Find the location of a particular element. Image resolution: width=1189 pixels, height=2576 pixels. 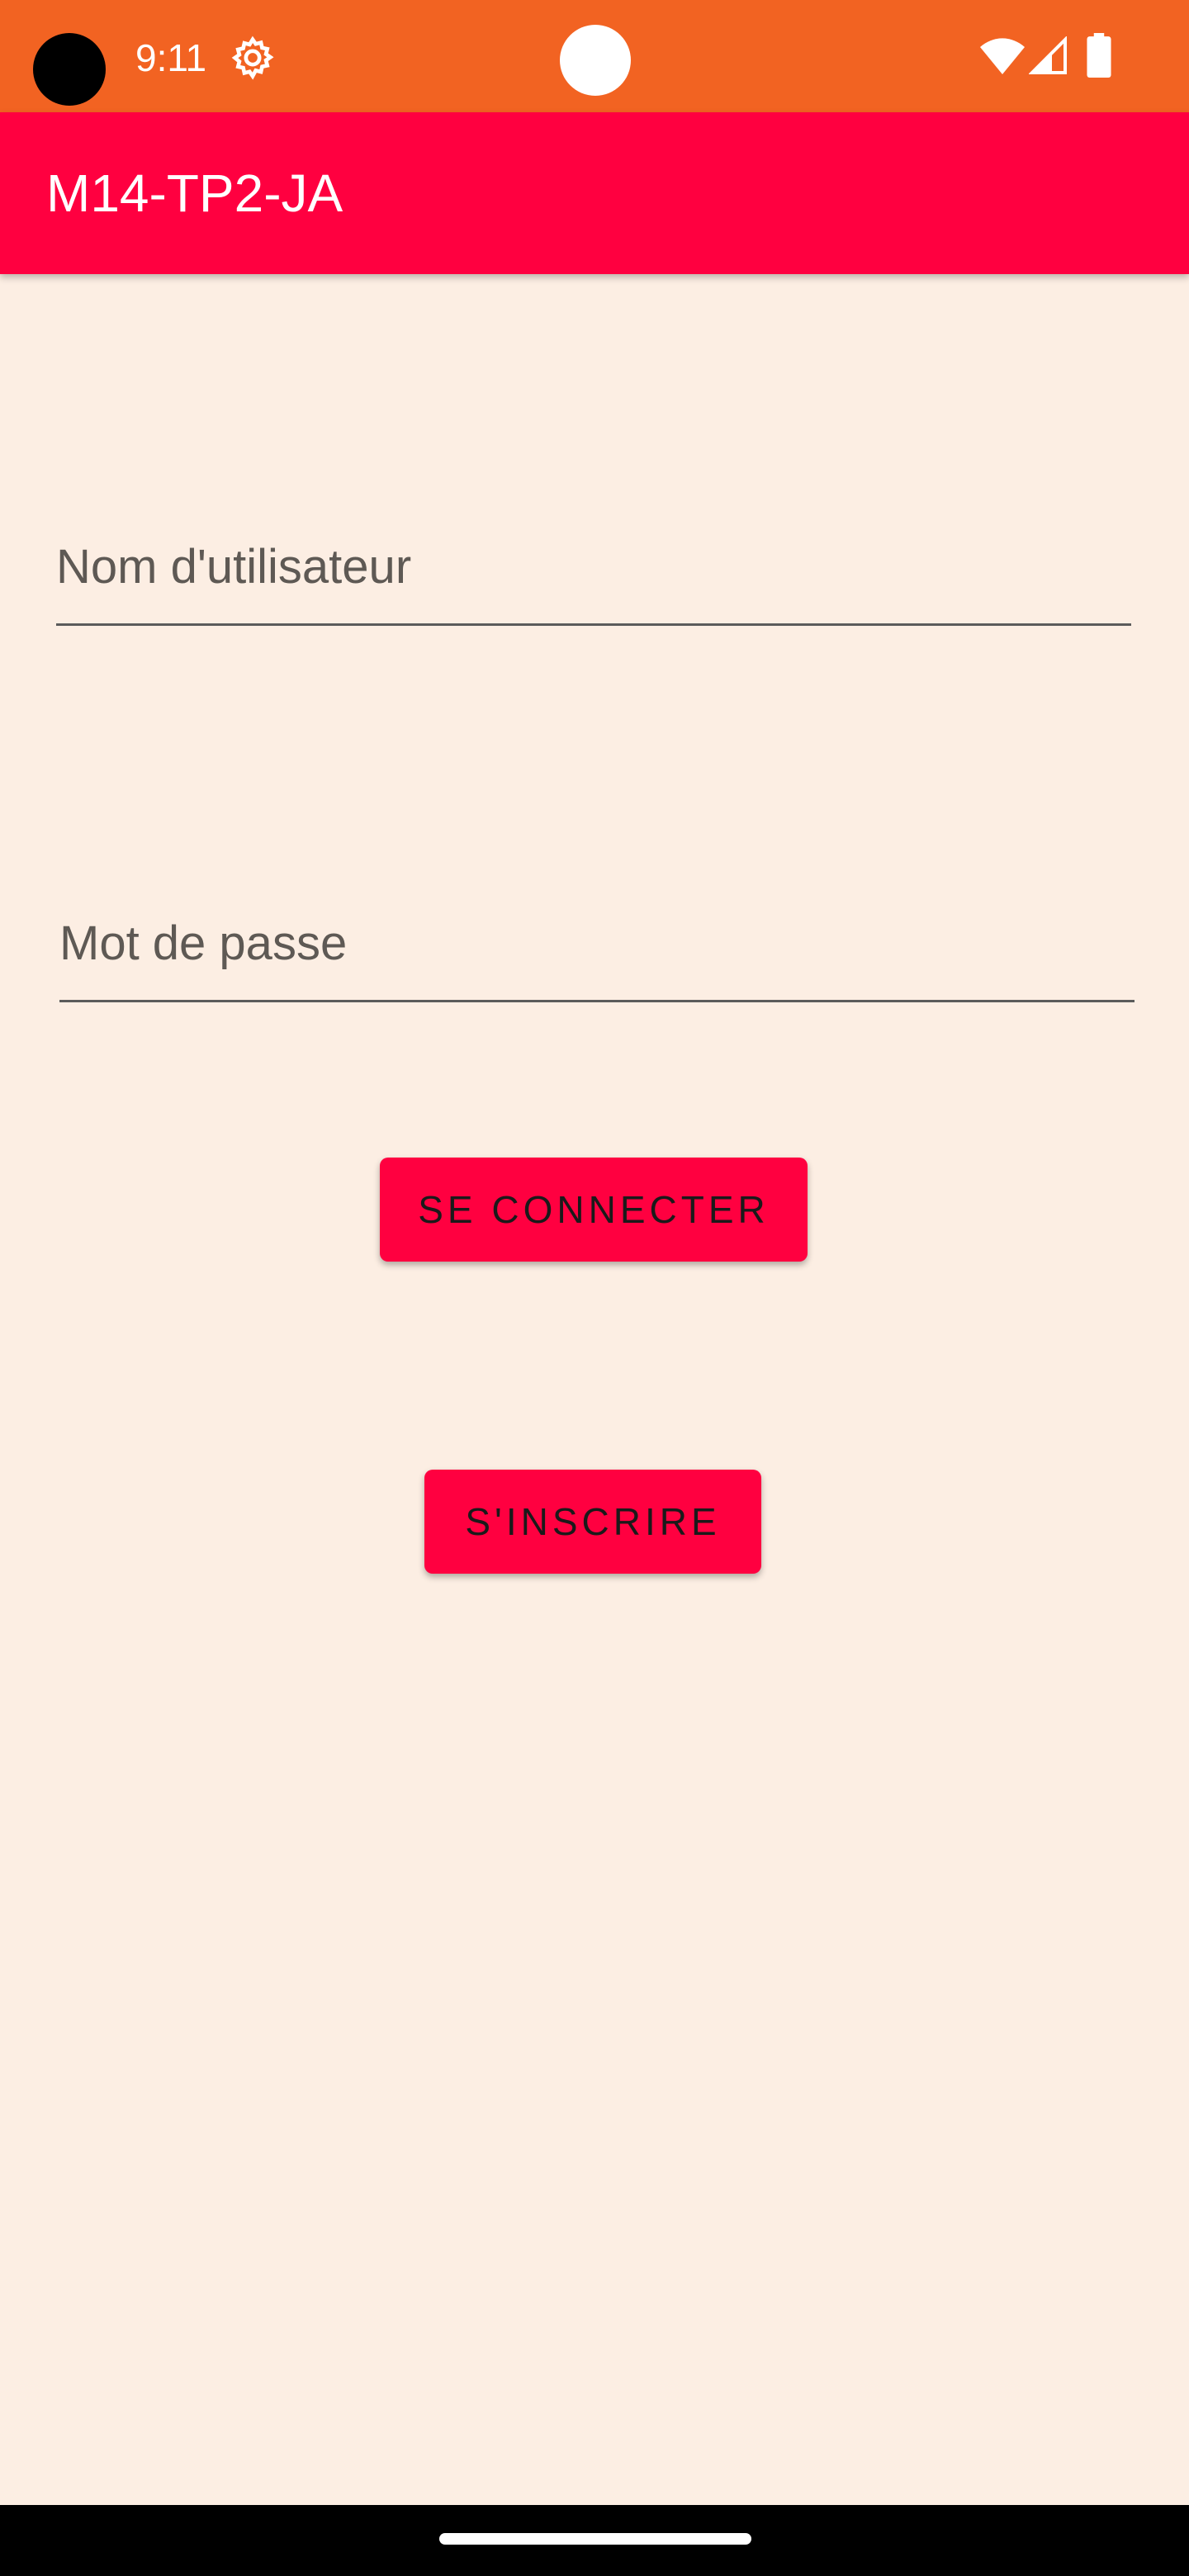

app-title: M14-TP2-JA is located at coordinates (194, 193).